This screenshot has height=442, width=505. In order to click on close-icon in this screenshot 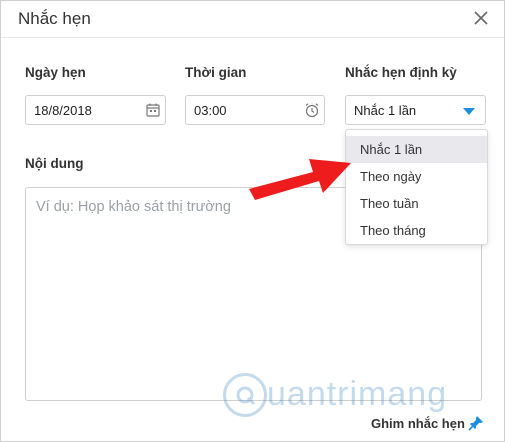, I will do `click(481, 18)`.